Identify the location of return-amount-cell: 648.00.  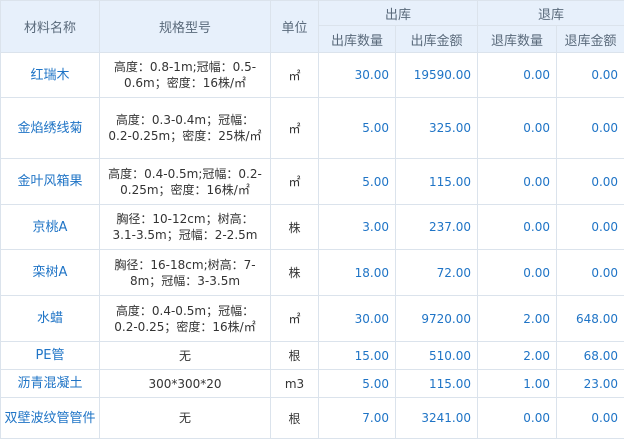
(590, 318).